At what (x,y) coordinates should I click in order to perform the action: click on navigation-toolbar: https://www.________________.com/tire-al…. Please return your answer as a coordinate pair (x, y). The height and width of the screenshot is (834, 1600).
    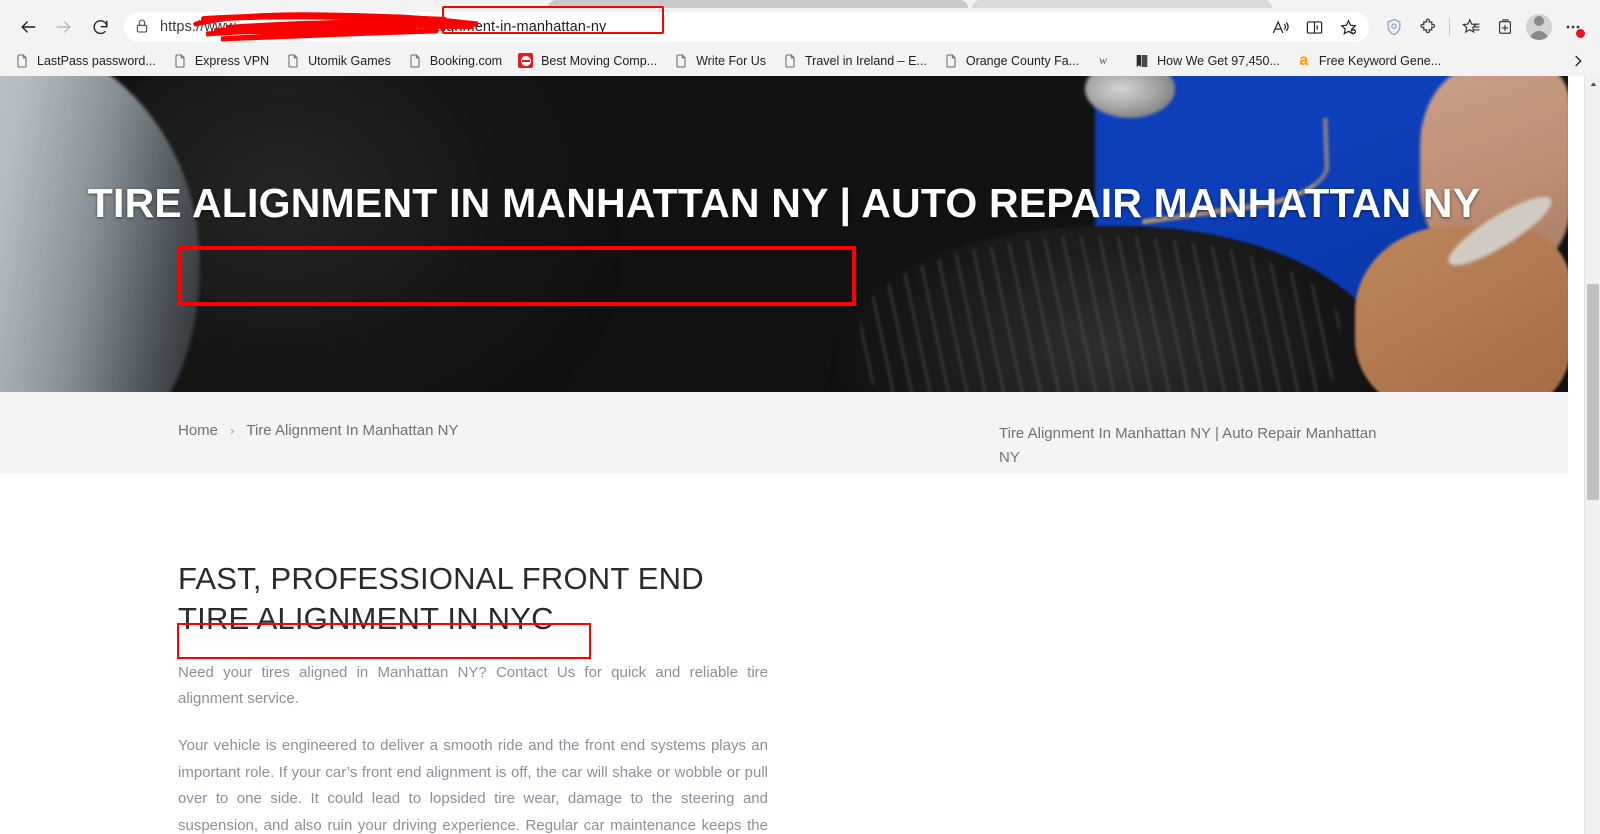
    Looking at the image, I should click on (800, 26).